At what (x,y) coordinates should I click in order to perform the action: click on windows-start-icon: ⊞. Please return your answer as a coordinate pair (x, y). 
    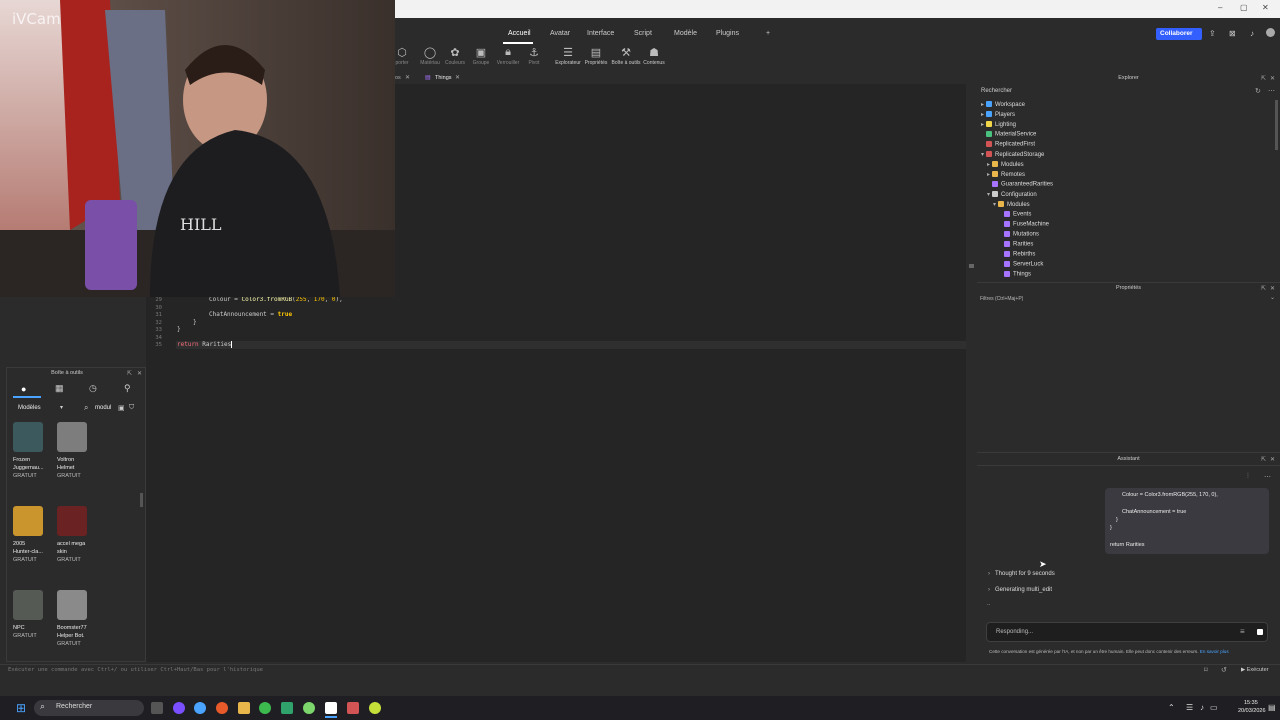
    Looking at the image, I should click on (21, 708).